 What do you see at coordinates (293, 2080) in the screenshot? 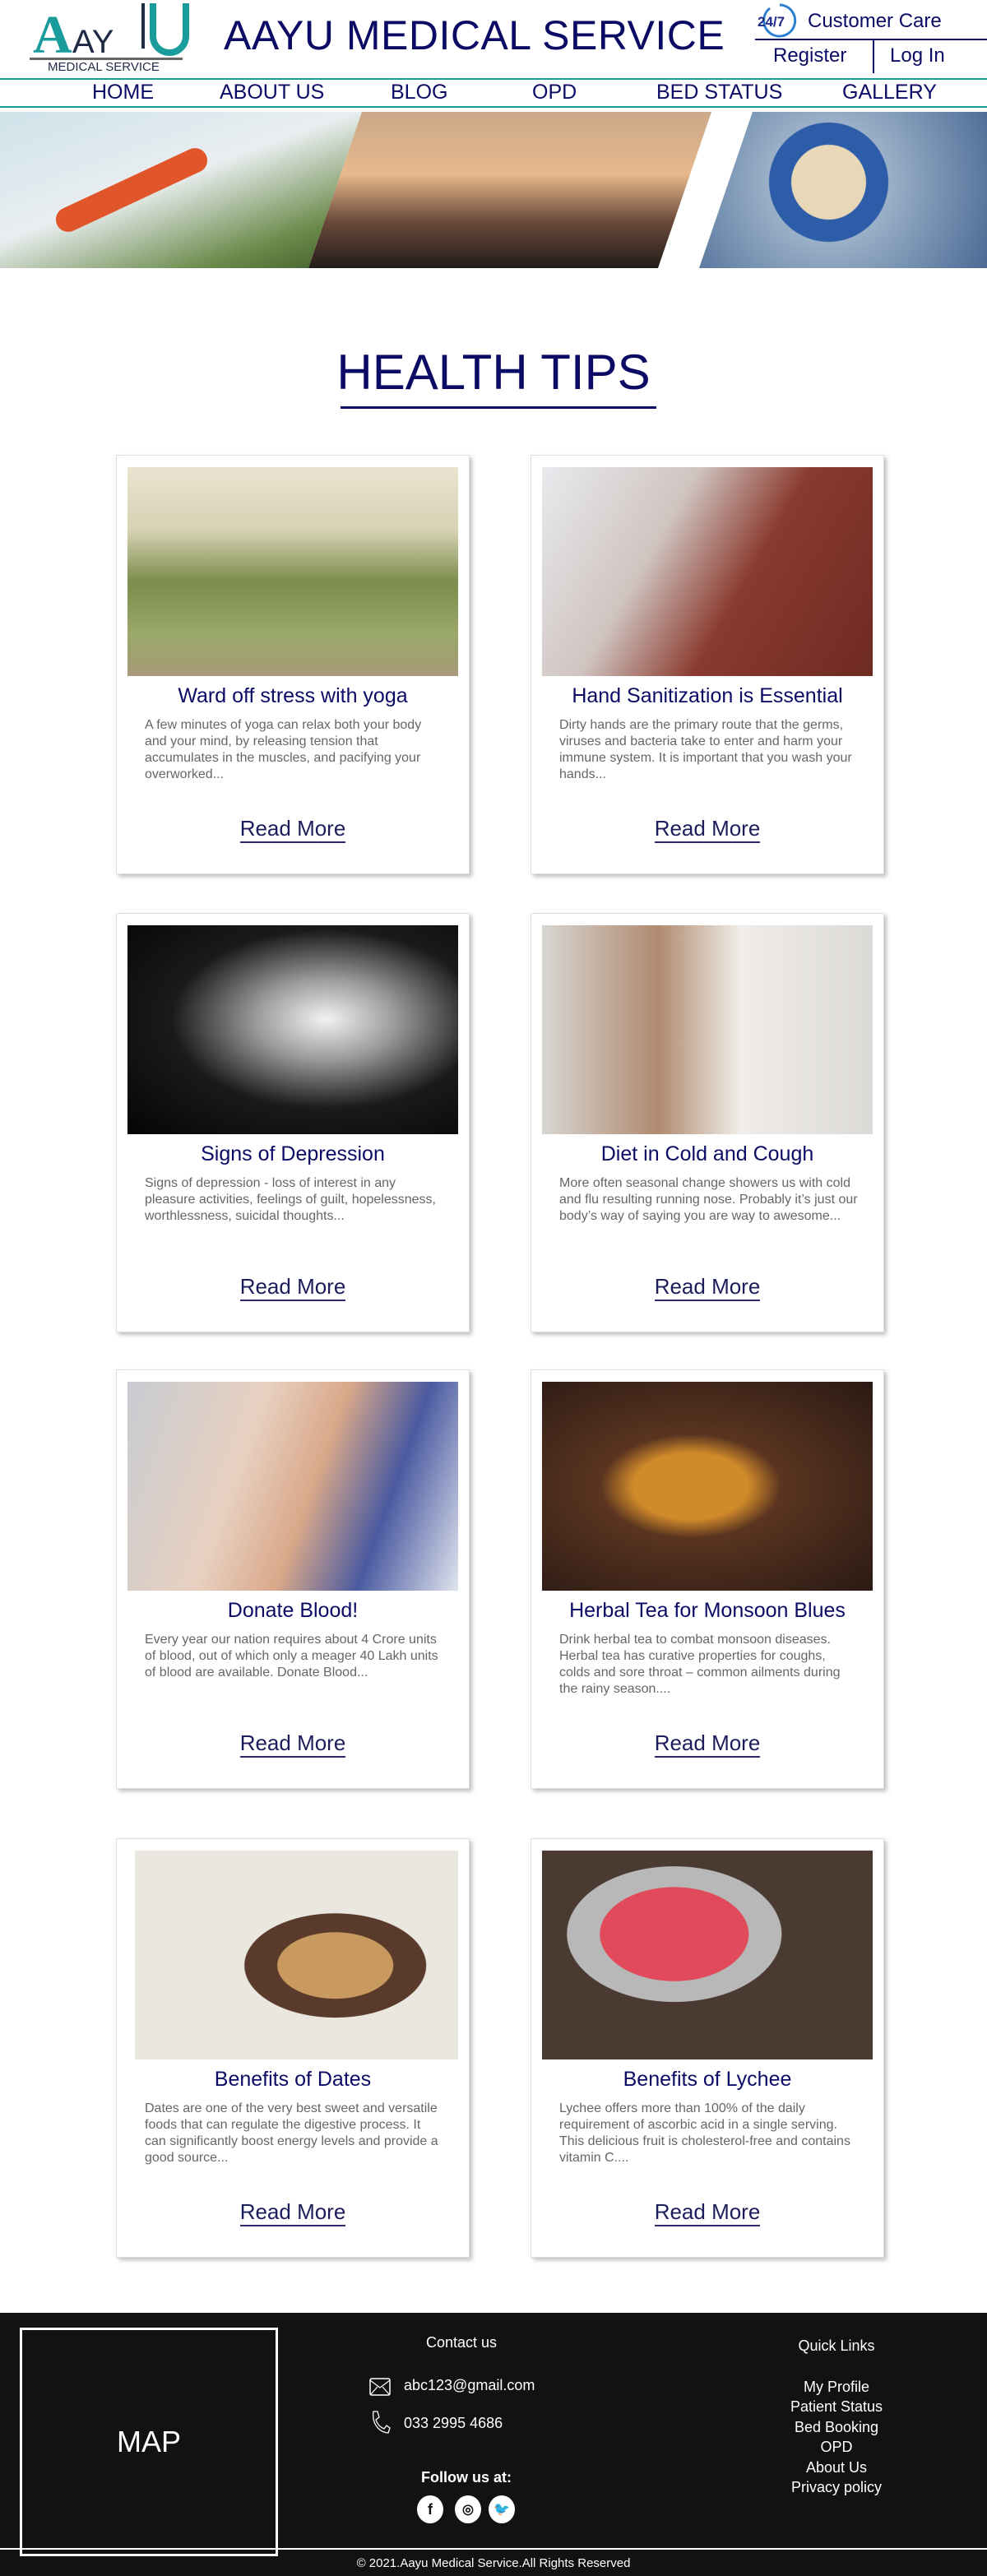
I see `card-title: Benefits of Dates` at bounding box center [293, 2080].